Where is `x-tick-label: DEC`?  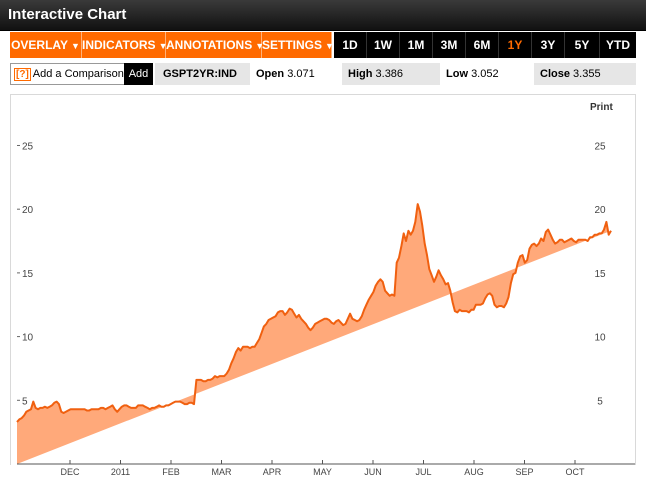
x-tick-label: DEC is located at coordinates (70, 472).